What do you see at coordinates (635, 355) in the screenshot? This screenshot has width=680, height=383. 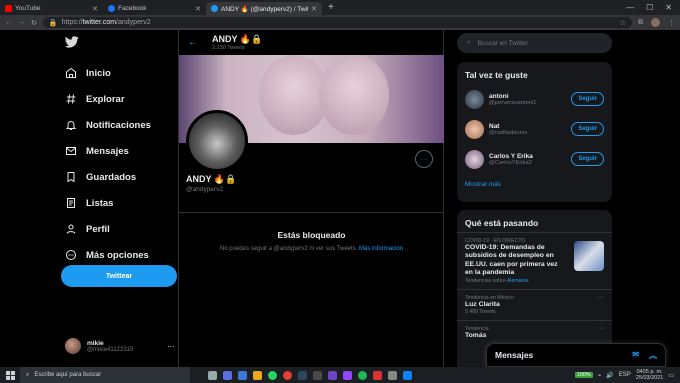 I see `new-message-icon: ✉` at bounding box center [635, 355].